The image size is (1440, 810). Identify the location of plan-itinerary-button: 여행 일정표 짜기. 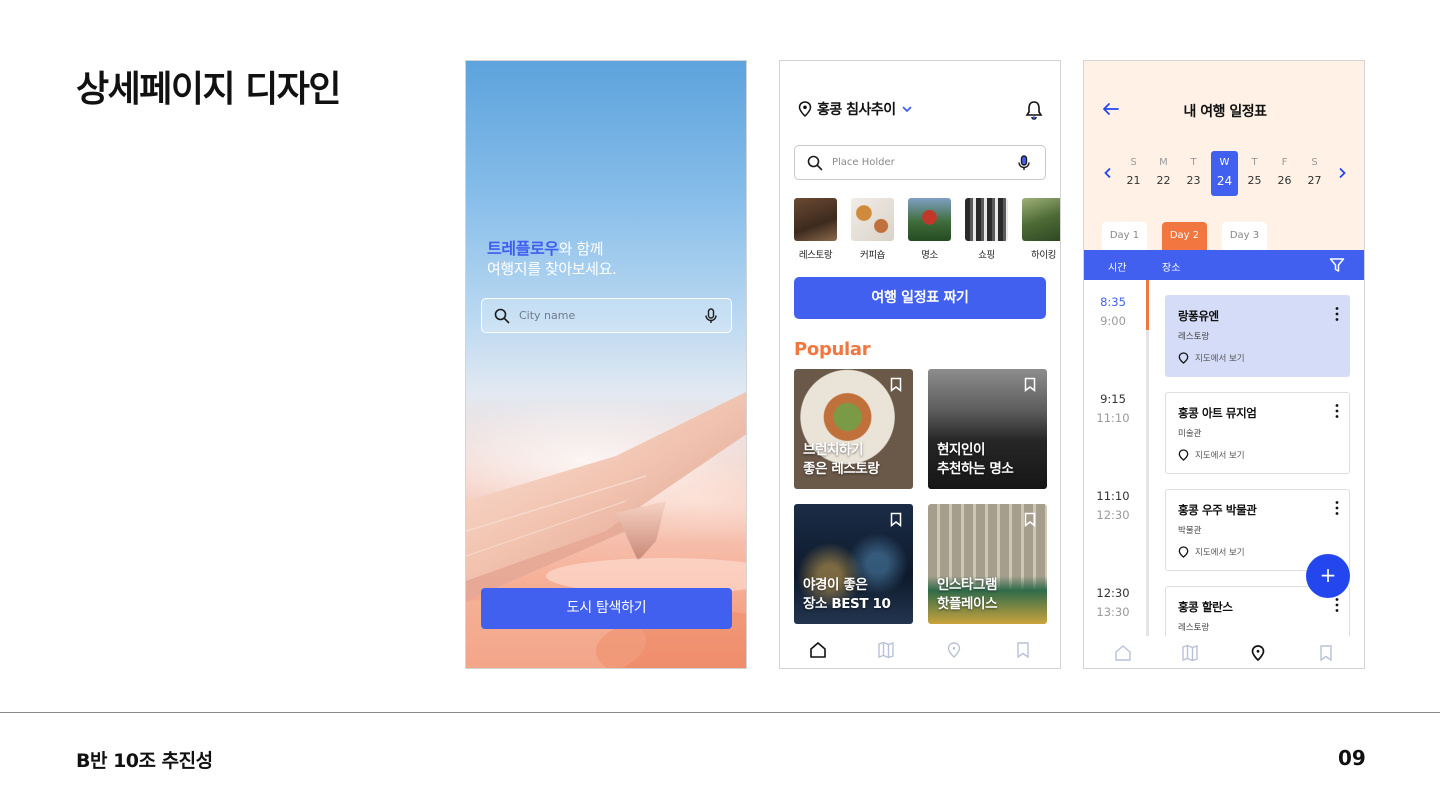
(920, 298).